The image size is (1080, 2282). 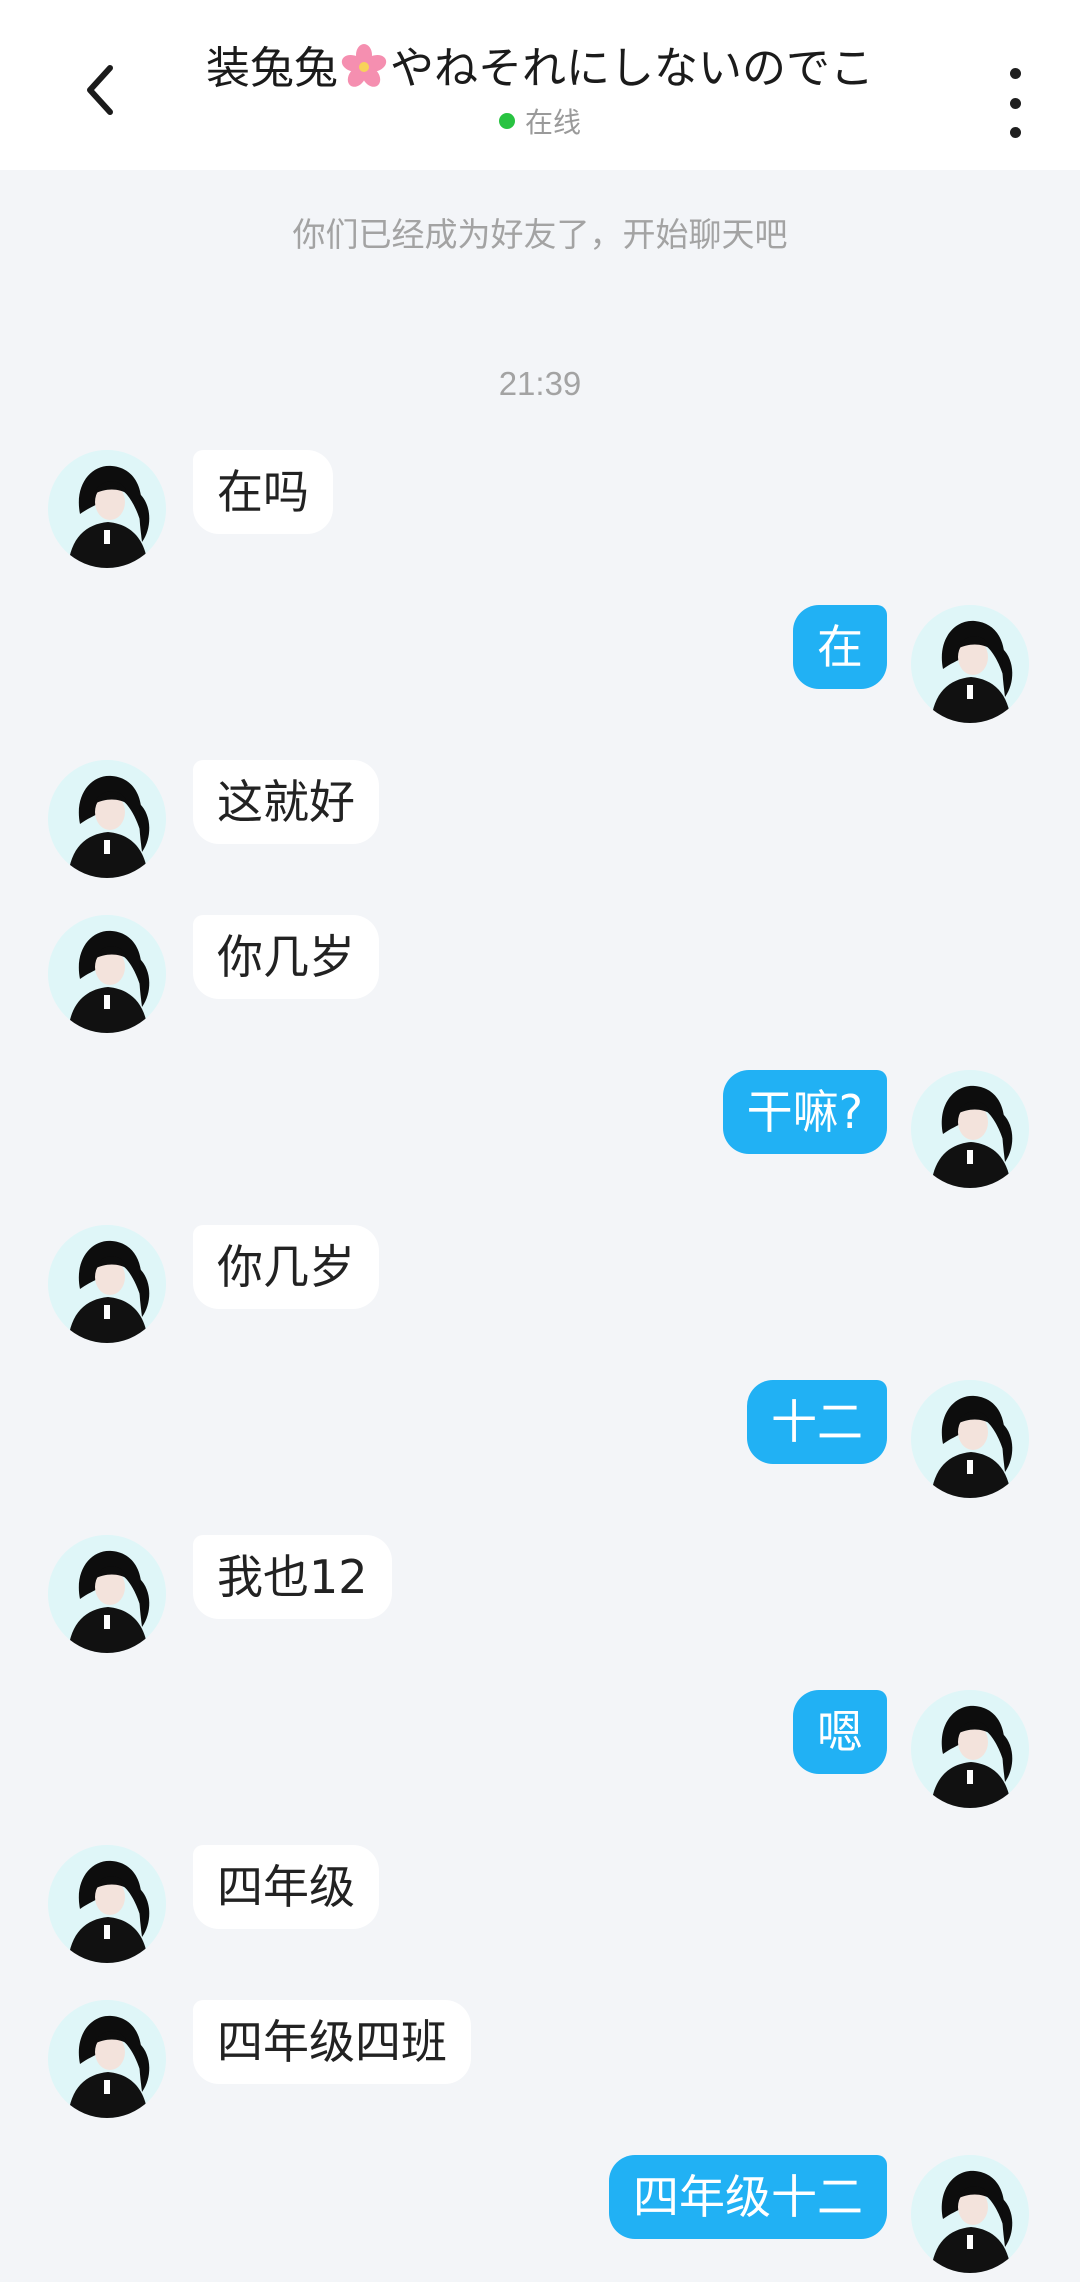 I want to click on message-bubble-incoming: 四年级四班, so click(x=332, y=2042).